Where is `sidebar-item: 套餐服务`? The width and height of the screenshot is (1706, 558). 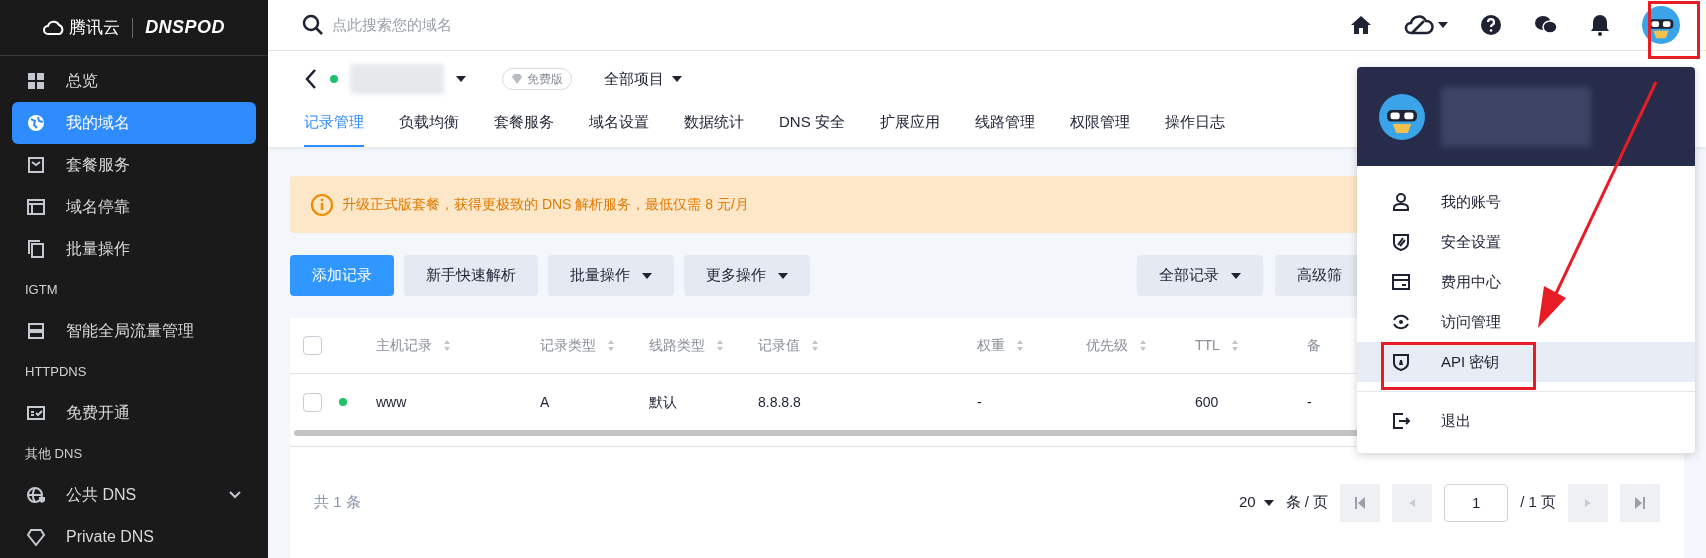 sidebar-item: 套餐服务 is located at coordinates (134, 165).